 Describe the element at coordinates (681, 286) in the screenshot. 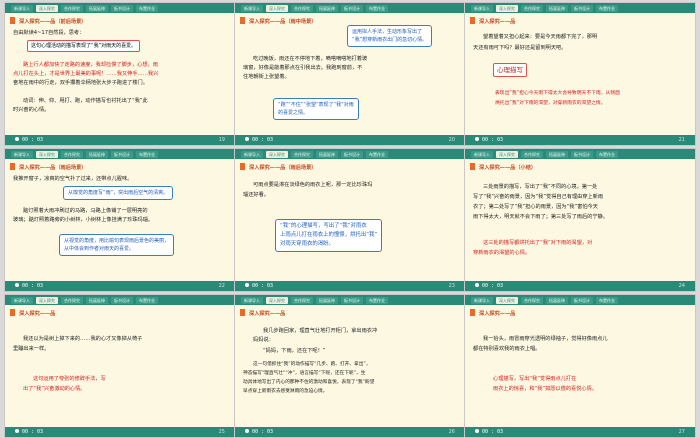

I see `page-number: 24` at that location.